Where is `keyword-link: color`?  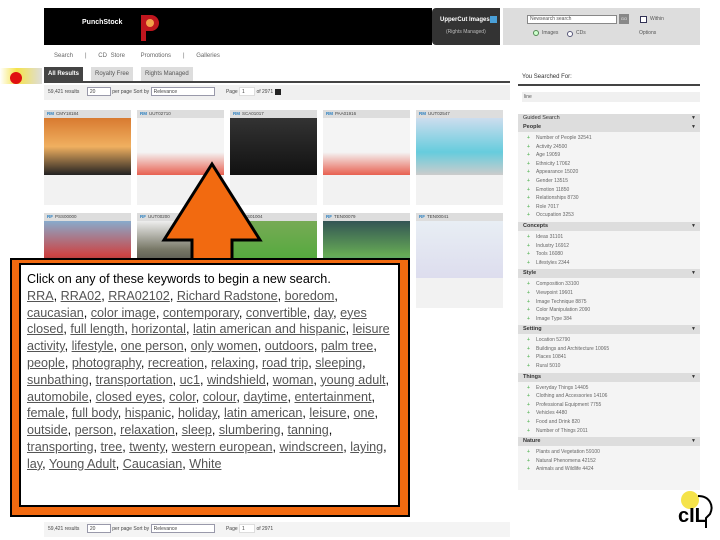 keyword-link: color is located at coordinates (182, 397).